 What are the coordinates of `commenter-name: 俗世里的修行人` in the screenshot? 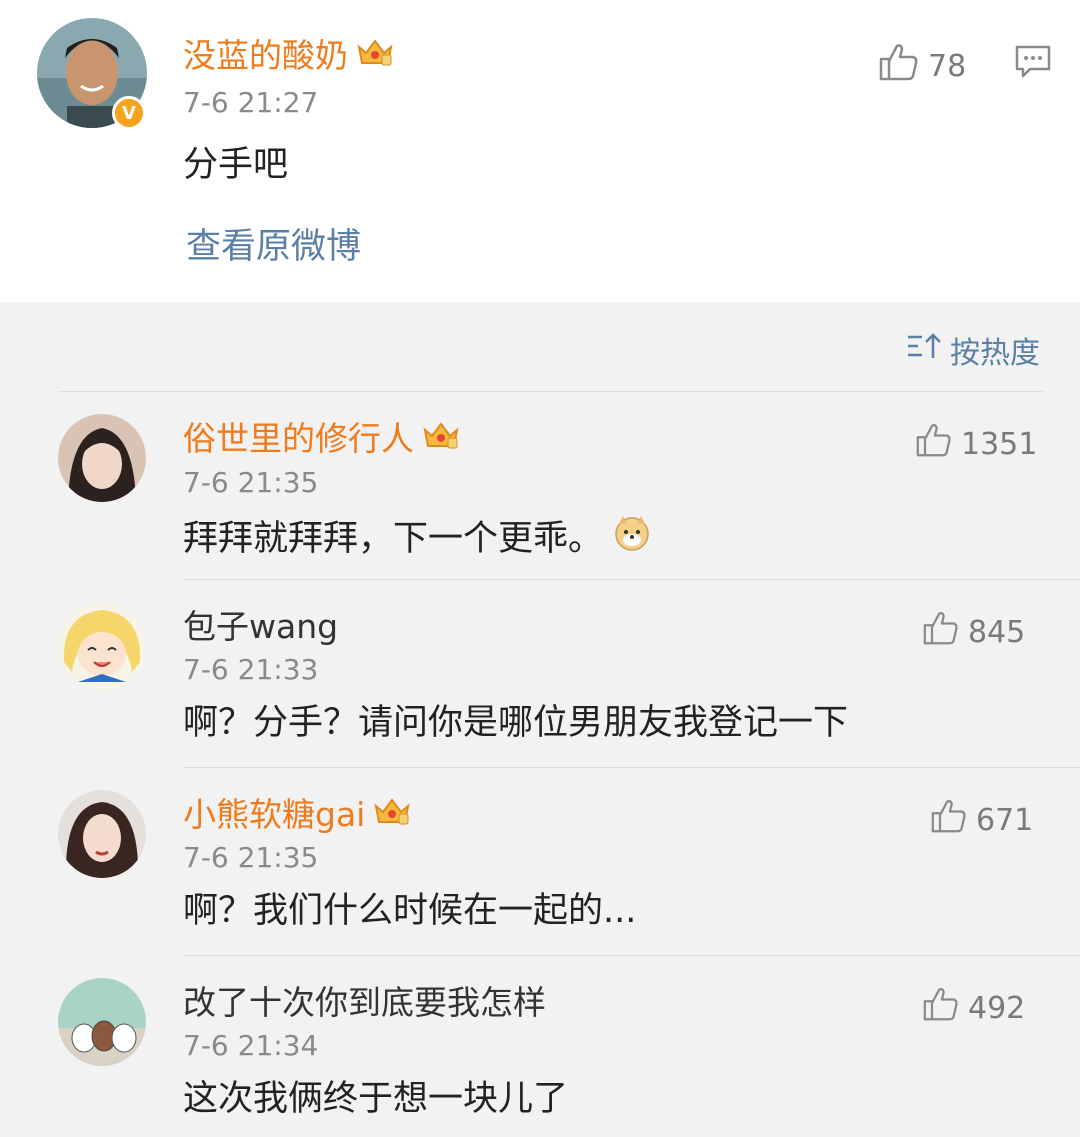 It's located at (321, 440).